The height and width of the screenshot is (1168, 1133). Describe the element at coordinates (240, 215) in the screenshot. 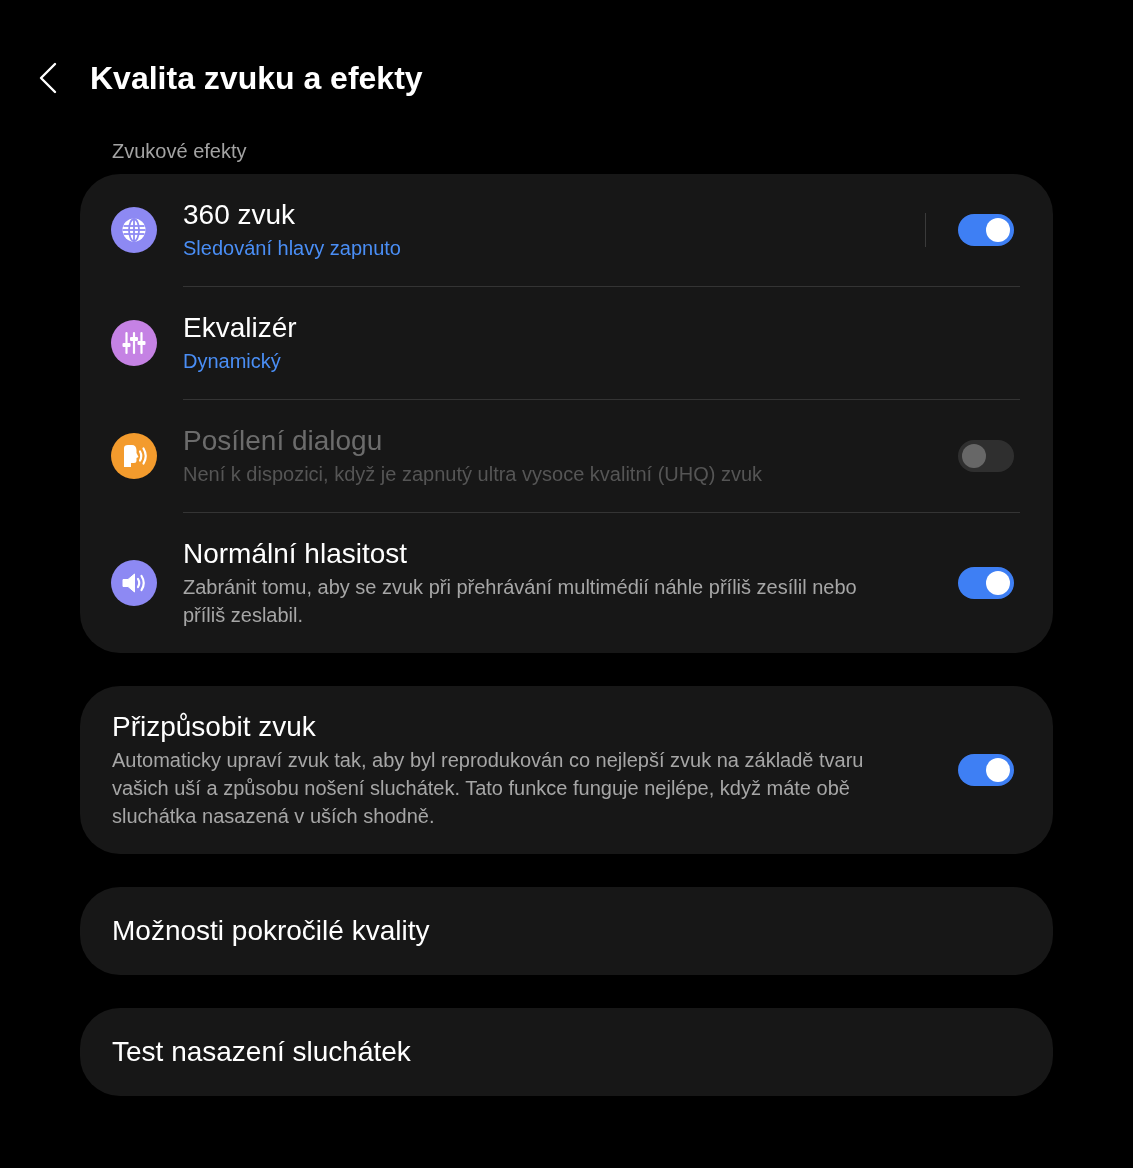

I see `setting-title: 360 zvuk` at that location.